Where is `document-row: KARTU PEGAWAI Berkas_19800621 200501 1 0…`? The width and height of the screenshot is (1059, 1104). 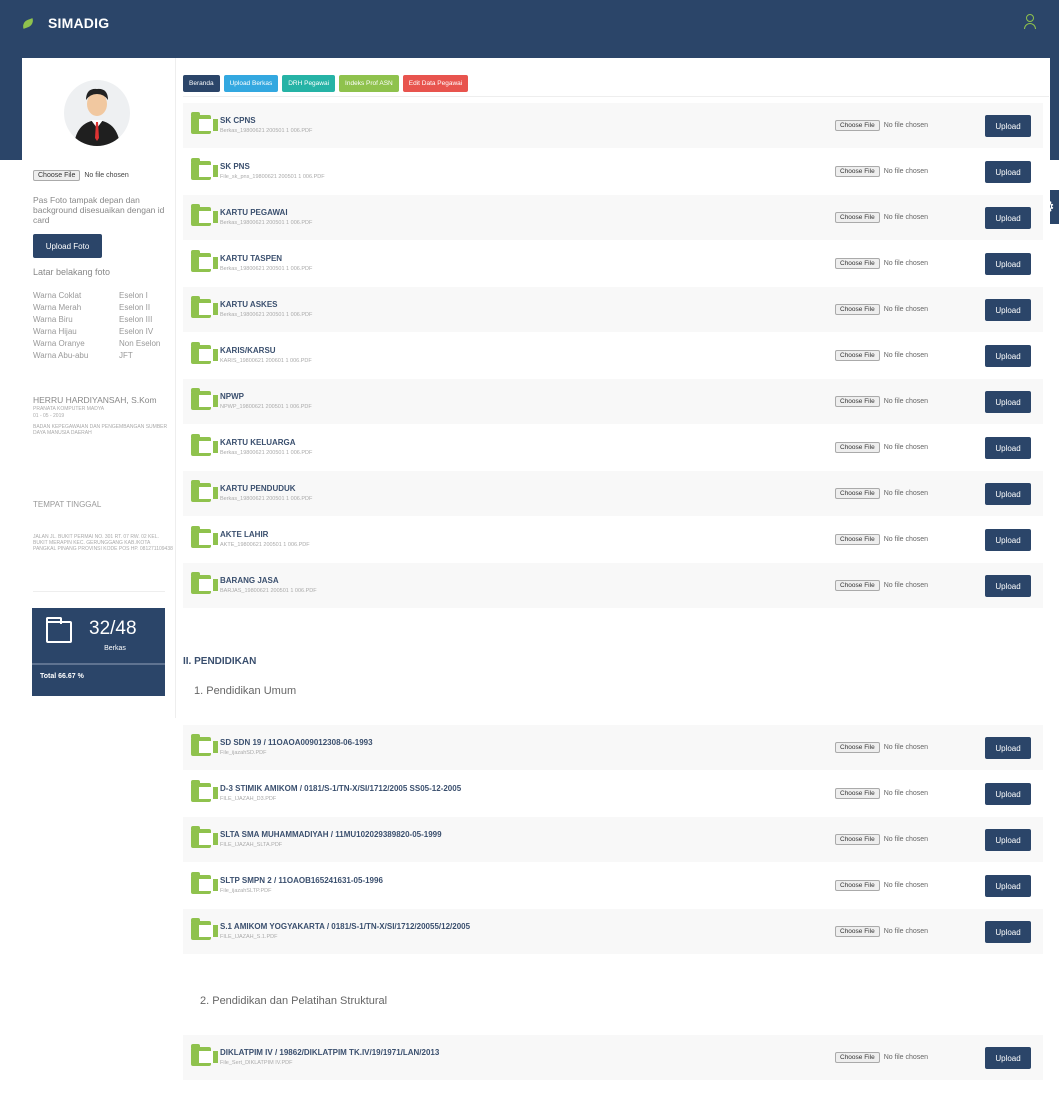
document-row: KARTU PEGAWAI Berkas_19800621 200501 1 0… is located at coordinates (613, 218).